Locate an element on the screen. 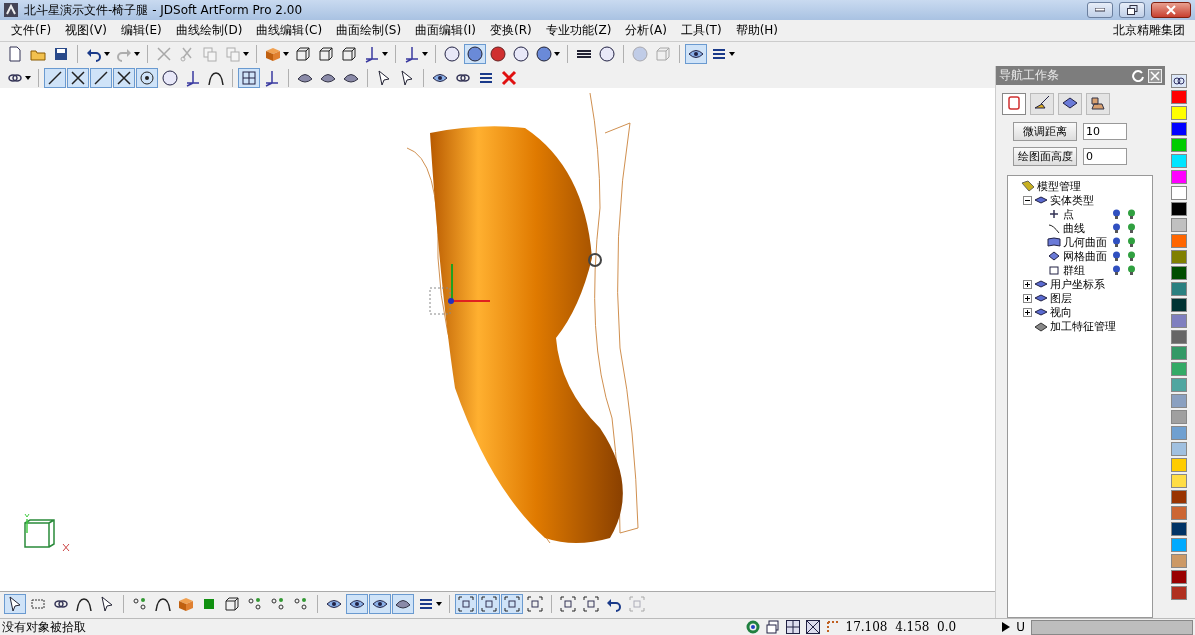 The height and width of the screenshot is (635, 1195). palette-icon is located at coordinates (1179, 81).